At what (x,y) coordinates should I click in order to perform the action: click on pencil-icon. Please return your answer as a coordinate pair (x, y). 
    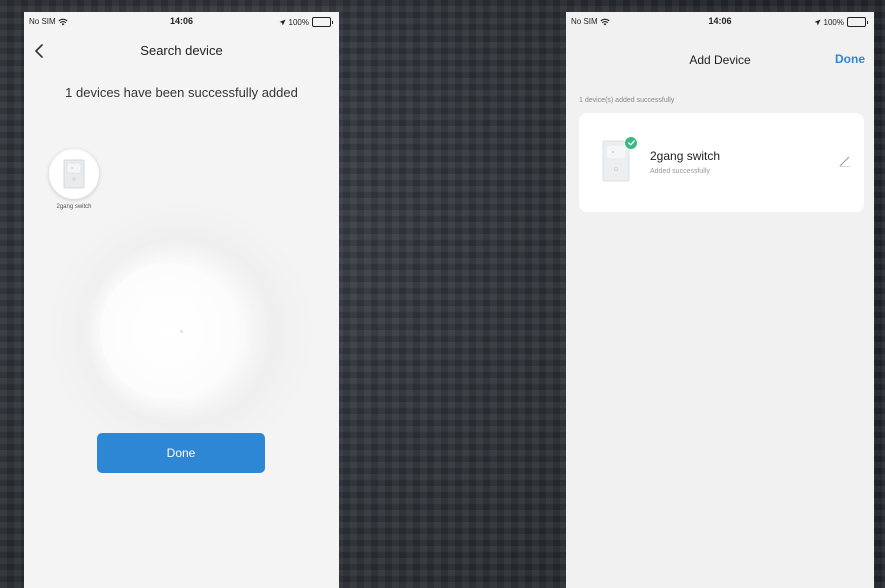
    Looking at the image, I should click on (844, 161).